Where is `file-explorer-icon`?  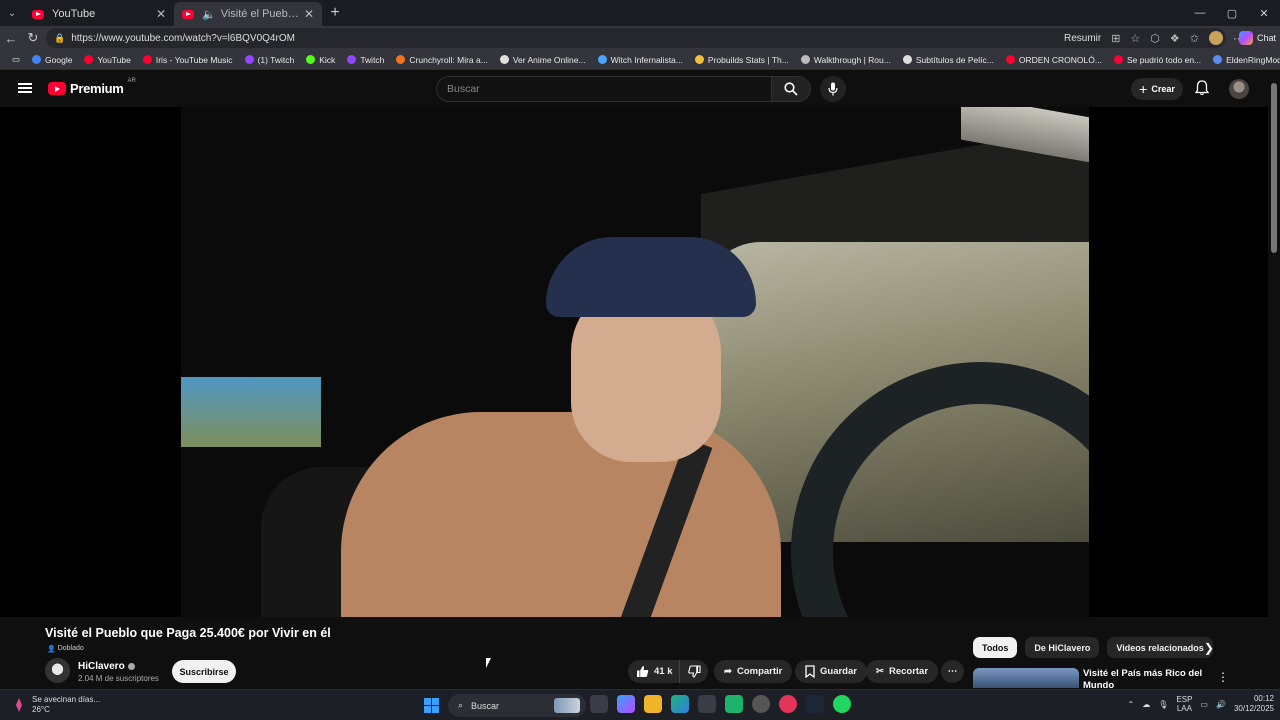
file-explorer-icon is located at coordinates (653, 704).